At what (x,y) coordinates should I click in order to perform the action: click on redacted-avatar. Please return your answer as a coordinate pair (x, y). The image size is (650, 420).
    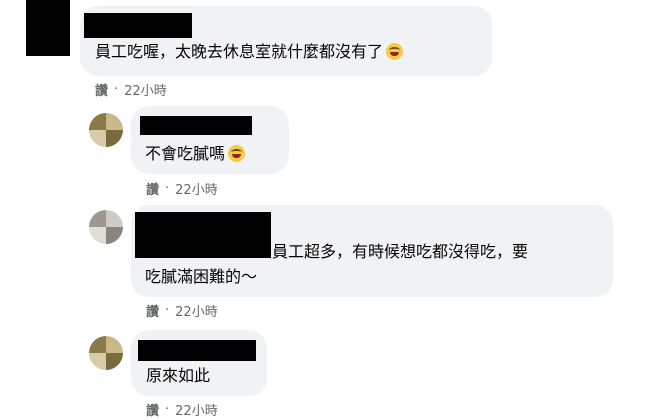
    Looking at the image, I should click on (48, 28).